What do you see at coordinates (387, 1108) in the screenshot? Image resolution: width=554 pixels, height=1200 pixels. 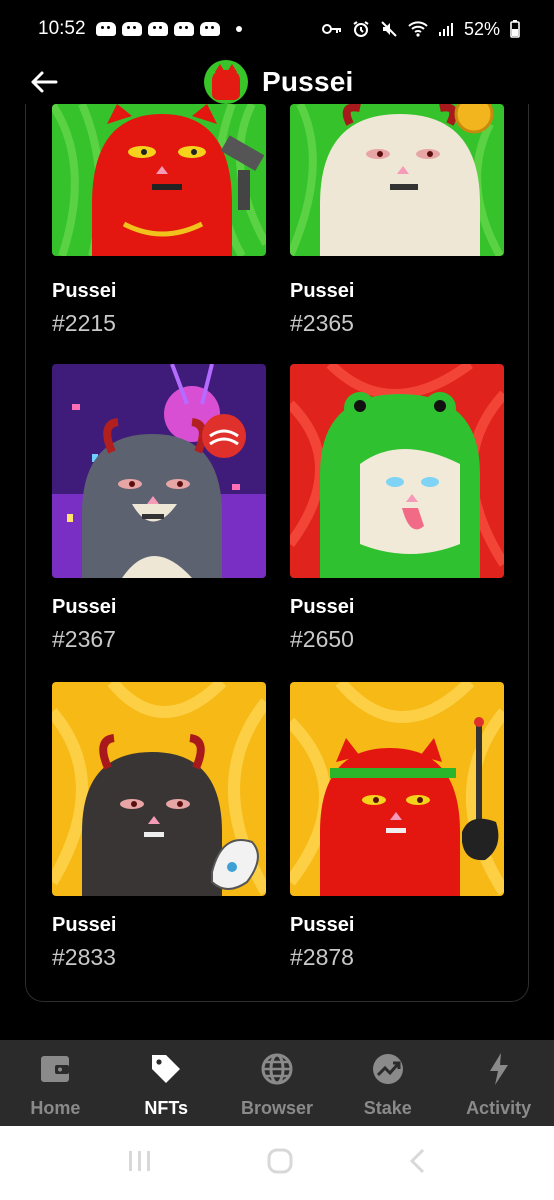 I see `nav-label: Stake` at bounding box center [387, 1108].